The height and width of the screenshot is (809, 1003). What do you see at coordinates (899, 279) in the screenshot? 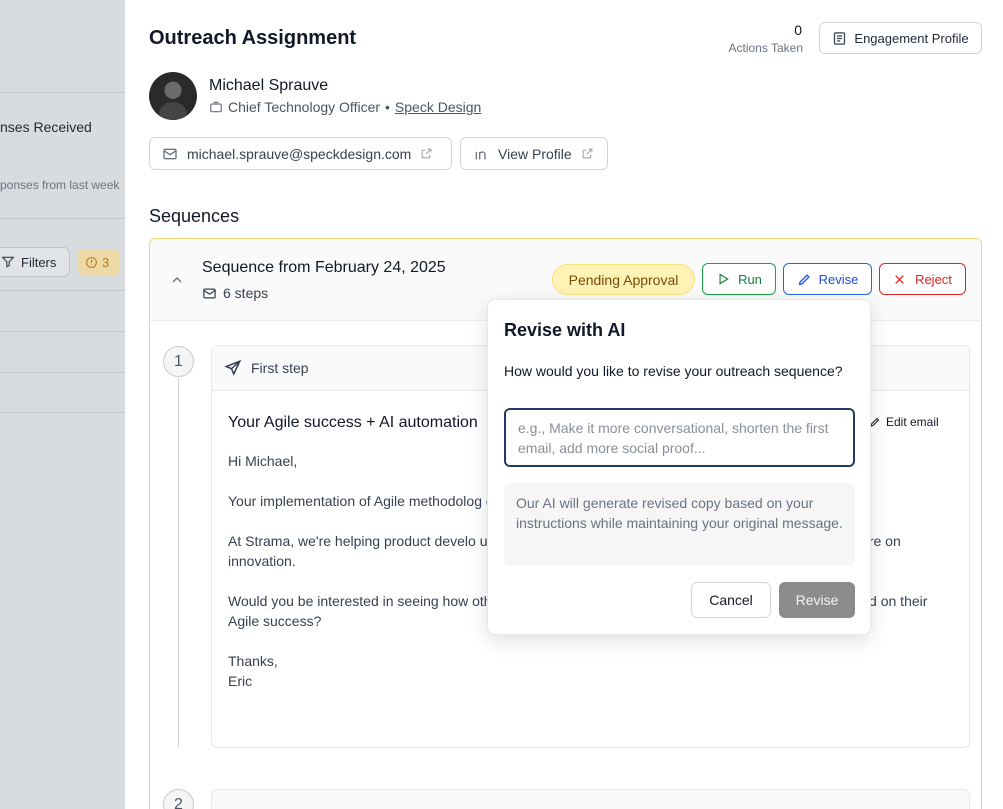
I see `close-icon` at bounding box center [899, 279].